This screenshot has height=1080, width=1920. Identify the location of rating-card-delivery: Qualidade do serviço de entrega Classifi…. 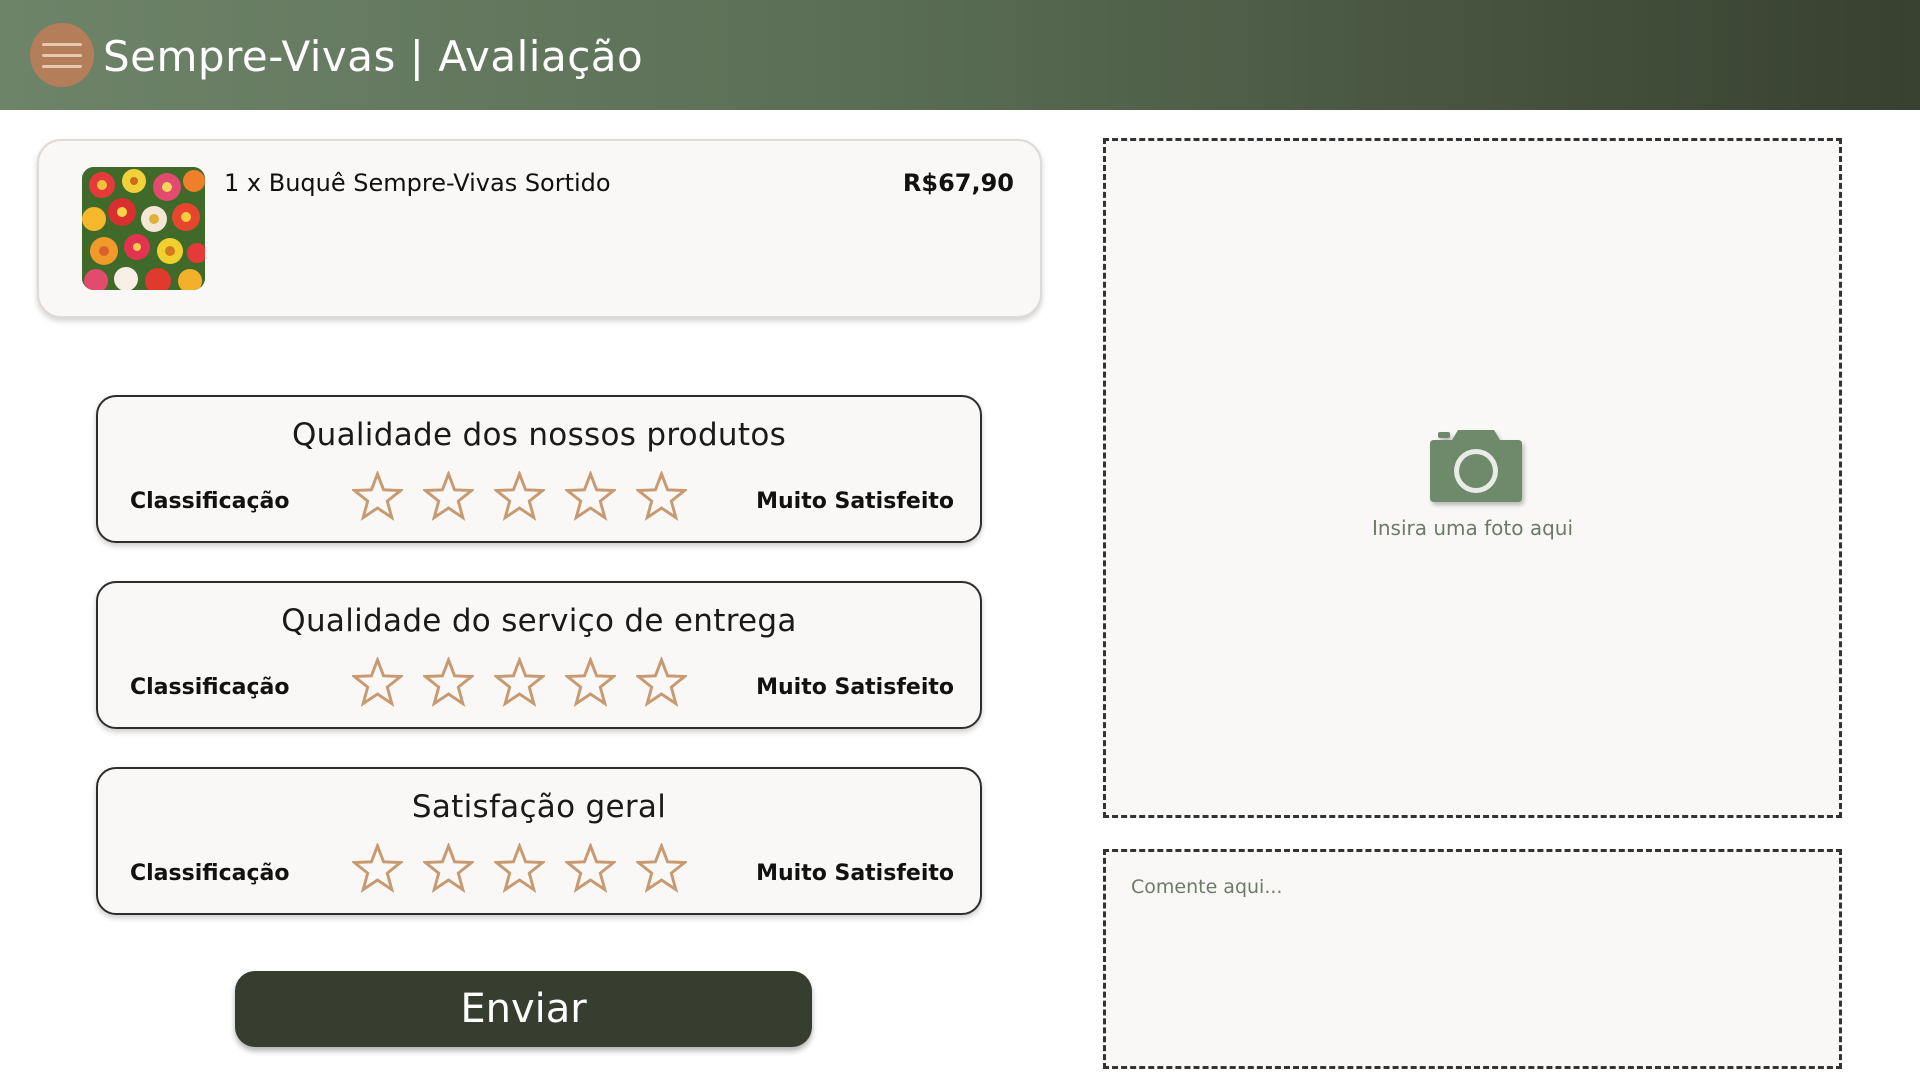
(539, 655).